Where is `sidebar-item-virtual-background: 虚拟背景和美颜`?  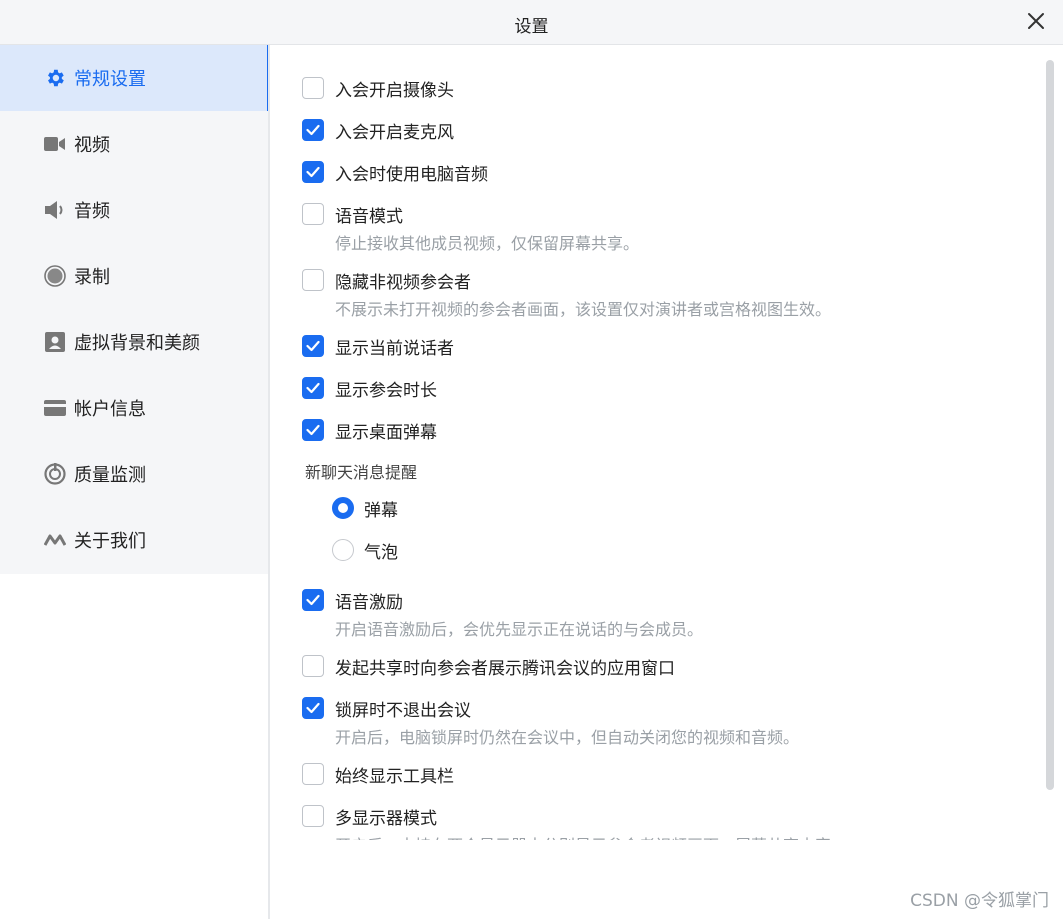
sidebar-item-virtual-background: 虚拟背景和美颜 is located at coordinates (134, 342).